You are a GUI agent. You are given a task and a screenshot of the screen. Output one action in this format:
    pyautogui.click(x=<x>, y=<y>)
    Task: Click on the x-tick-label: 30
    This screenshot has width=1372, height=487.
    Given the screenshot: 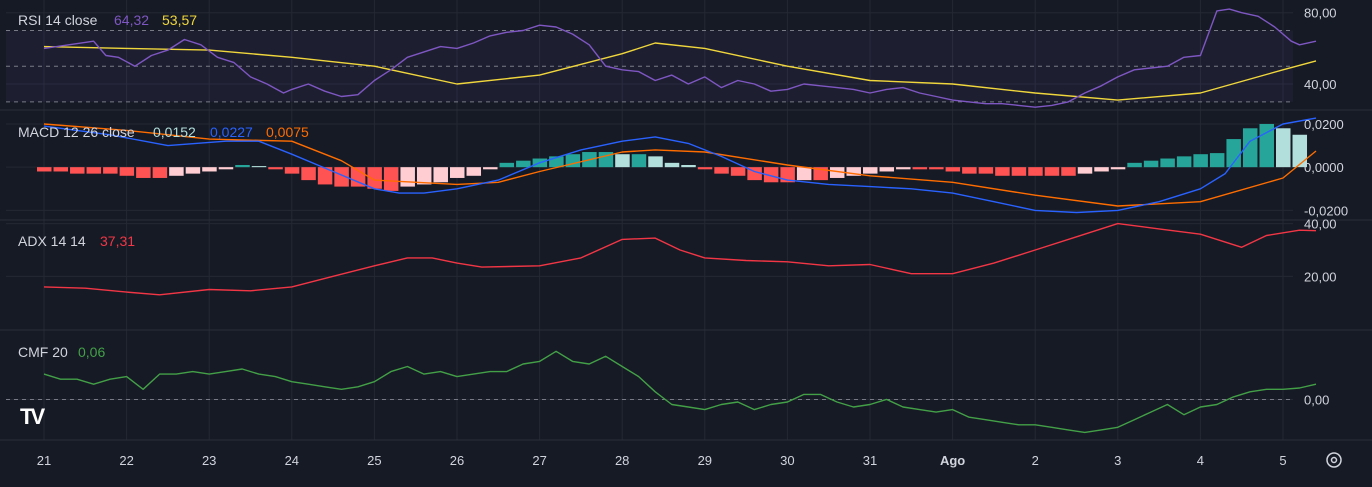 What is the action you would take?
    pyautogui.click(x=787, y=460)
    